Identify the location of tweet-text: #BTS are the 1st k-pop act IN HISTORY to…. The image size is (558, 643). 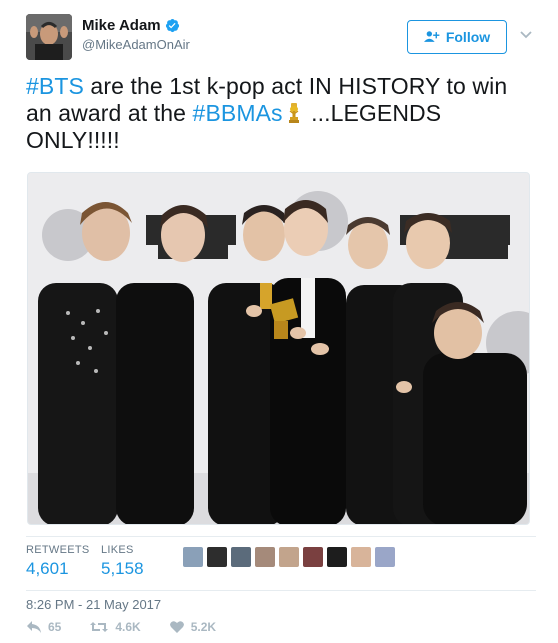
(281, 113).